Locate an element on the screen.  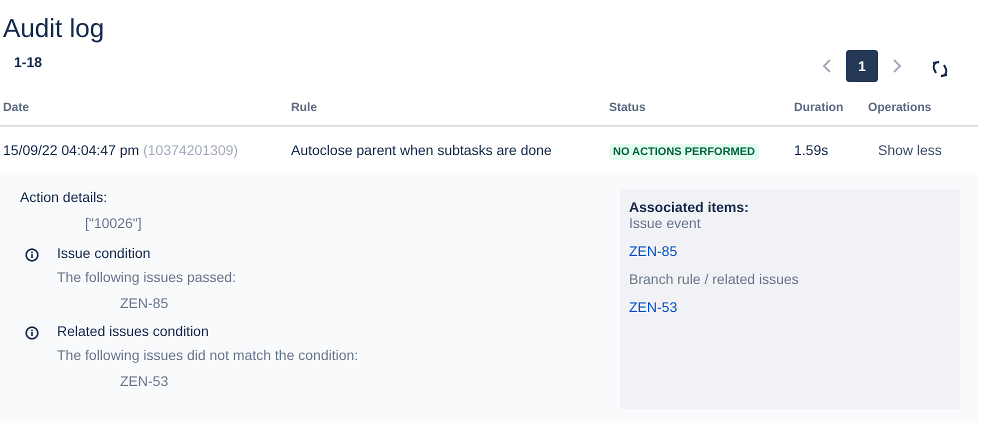
issue-key: ZEN-85 is located at coordinates (178, 303).